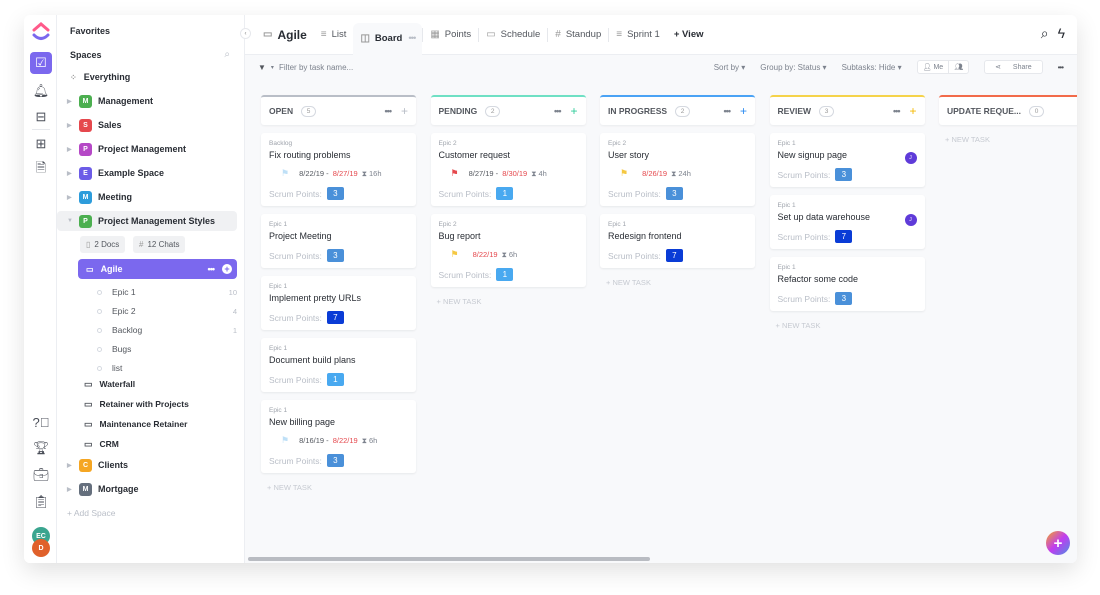 Image resolution: width=1100 pixels, height=595 pixels. What do you see at coordinates (338, 360) in the screenshot?
I see `task-name: Document build plans` at bounding box center [338, 360].